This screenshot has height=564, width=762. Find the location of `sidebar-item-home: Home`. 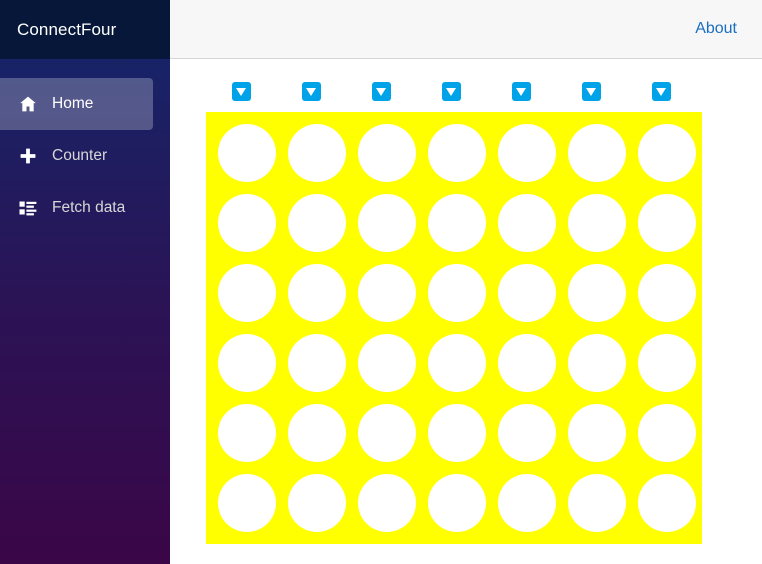

sidebar-item-home: Home is located at coordinates (76, 104).